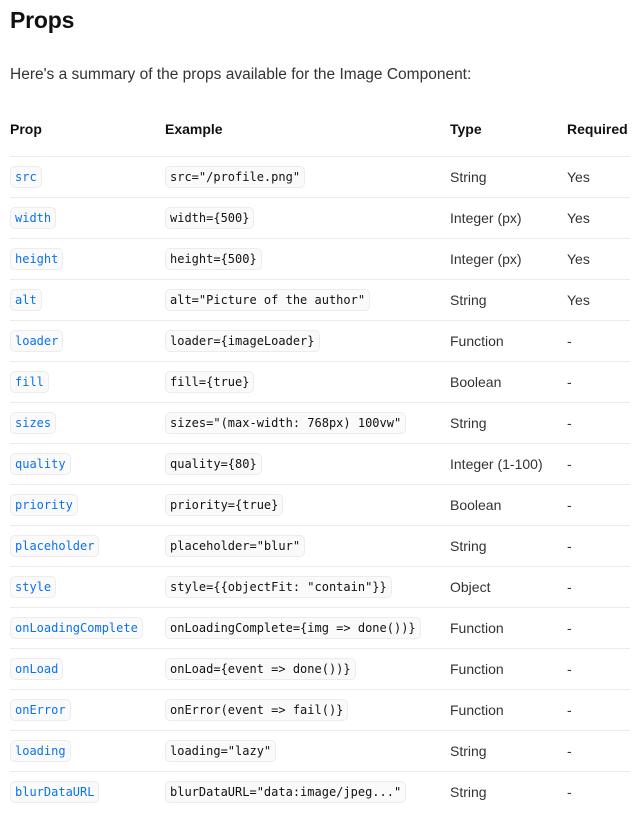 The width and height of the screenshot is (644, 823). Describe the element at coordinates (293, 628) in the screenshot. I see `example-code: onLoadingComplete={img => done())}` at that location.